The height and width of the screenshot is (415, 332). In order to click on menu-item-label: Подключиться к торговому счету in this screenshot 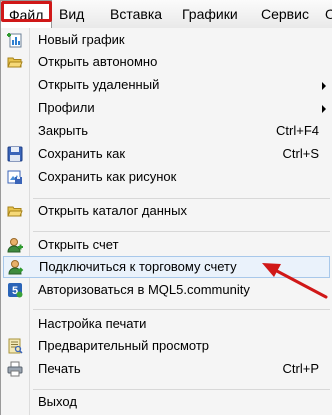, I will do `click(138, 266)`.